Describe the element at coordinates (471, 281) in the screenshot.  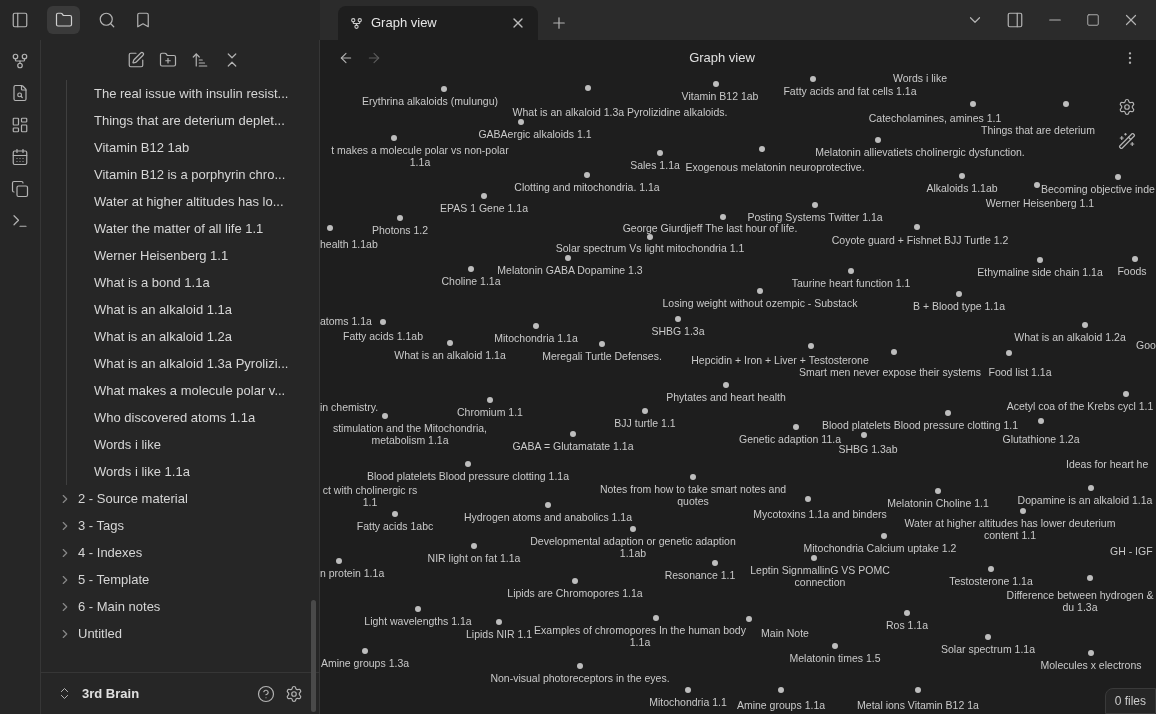
I see `node-label: Choline 1.1a` at that location.